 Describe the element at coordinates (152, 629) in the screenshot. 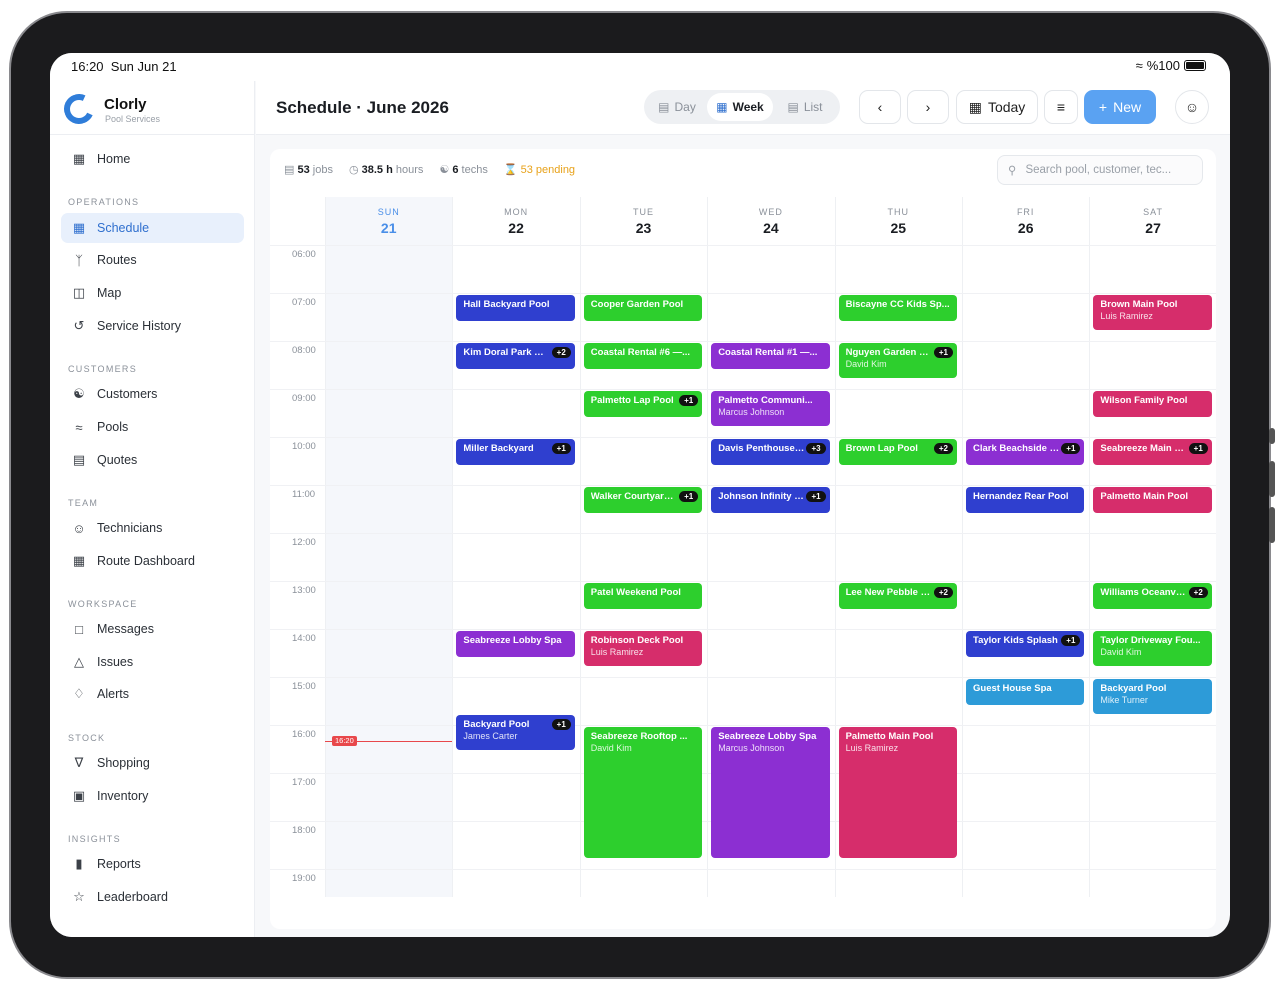

I see `sidebar-item-messages: □ Messages` at that location.